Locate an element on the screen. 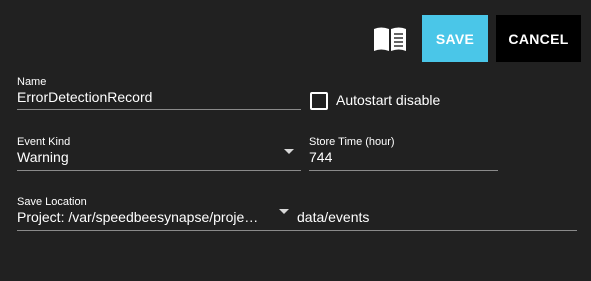 The height and width of the screenshot is (281, 591). store-time-input: 744 is located at coordinates (403, 157).